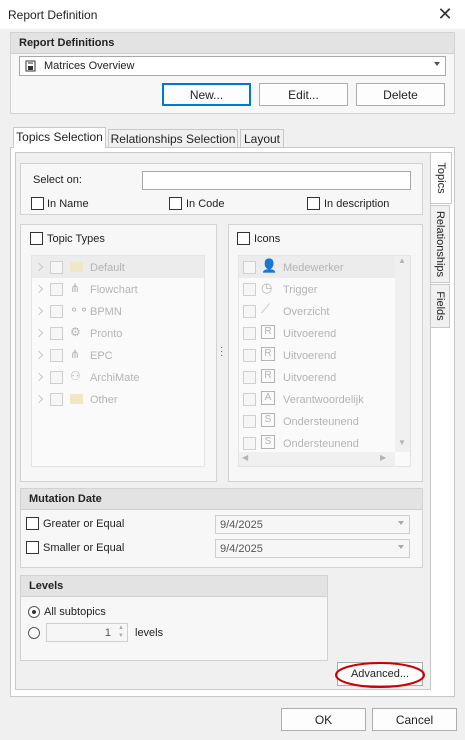 This screenshot has height=740, width=465. What do you see at coordinates (232, 66) in the screenshot?
I see `report-definition-select: Matrices Overview` at bounding box center [232, 66].